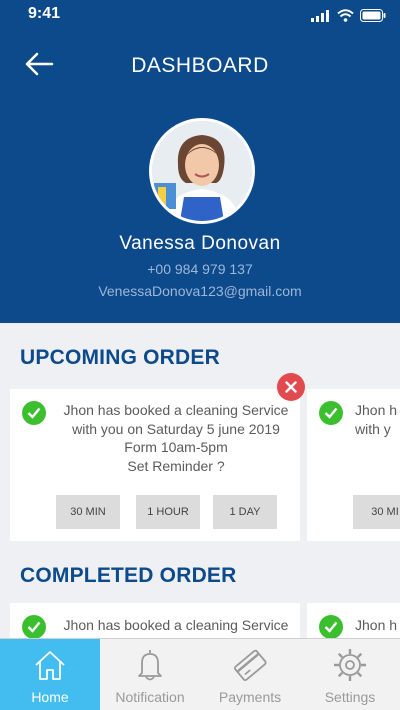  I want to click on order-line: Form 10am-5pm, so click(176, 447).